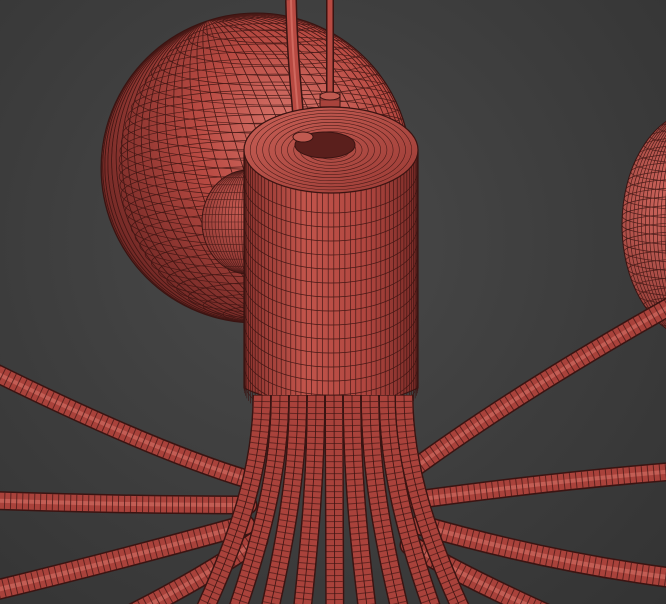 Image resolution: width=666 pixels, height=604 pixels. I want to click on tube-bundle, so click(333, 499).